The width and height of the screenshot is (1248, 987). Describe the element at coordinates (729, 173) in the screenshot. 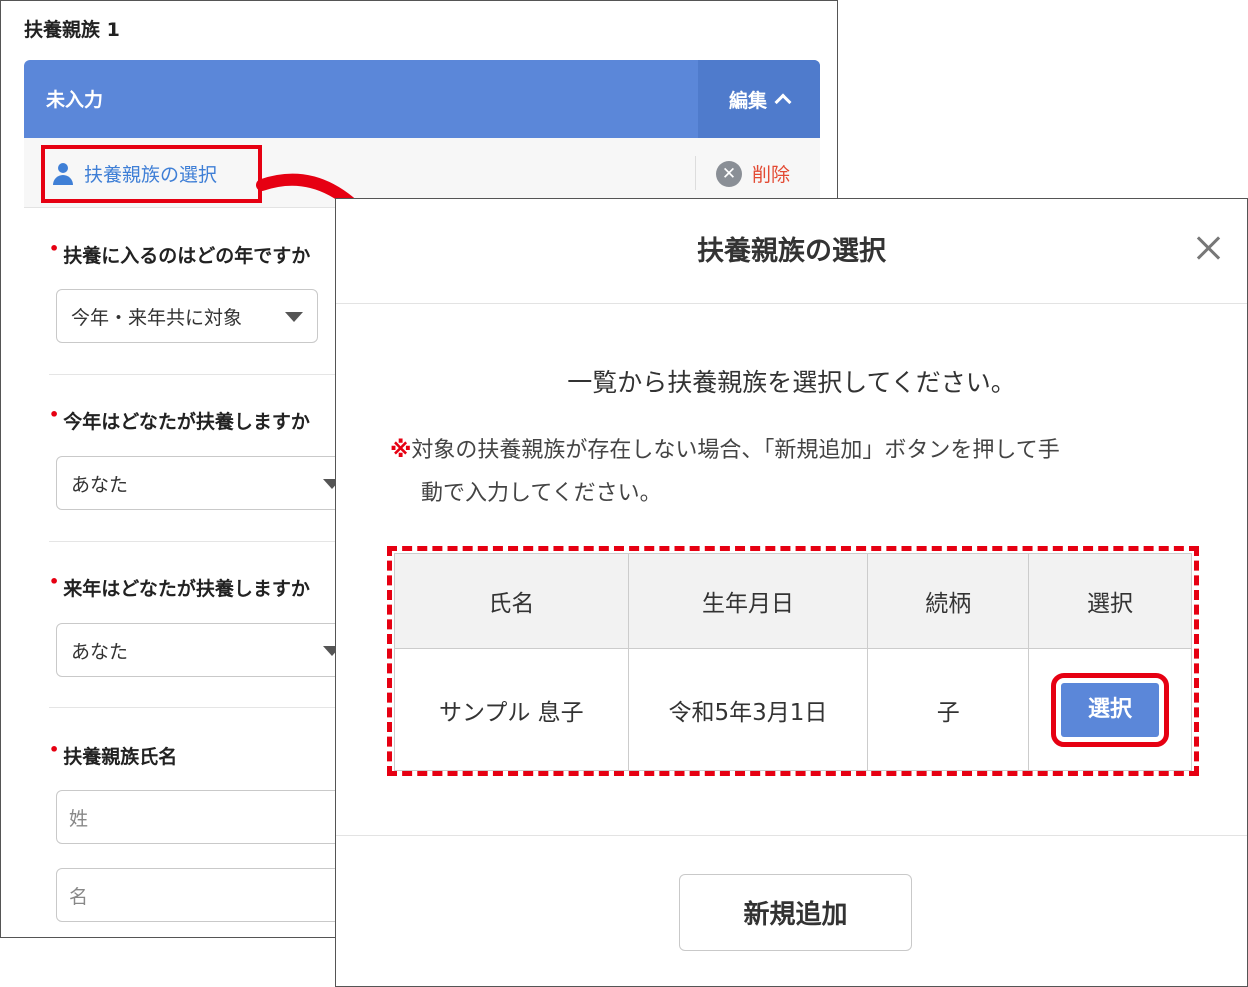

I see `close-circle-icon: ✕` at that location.